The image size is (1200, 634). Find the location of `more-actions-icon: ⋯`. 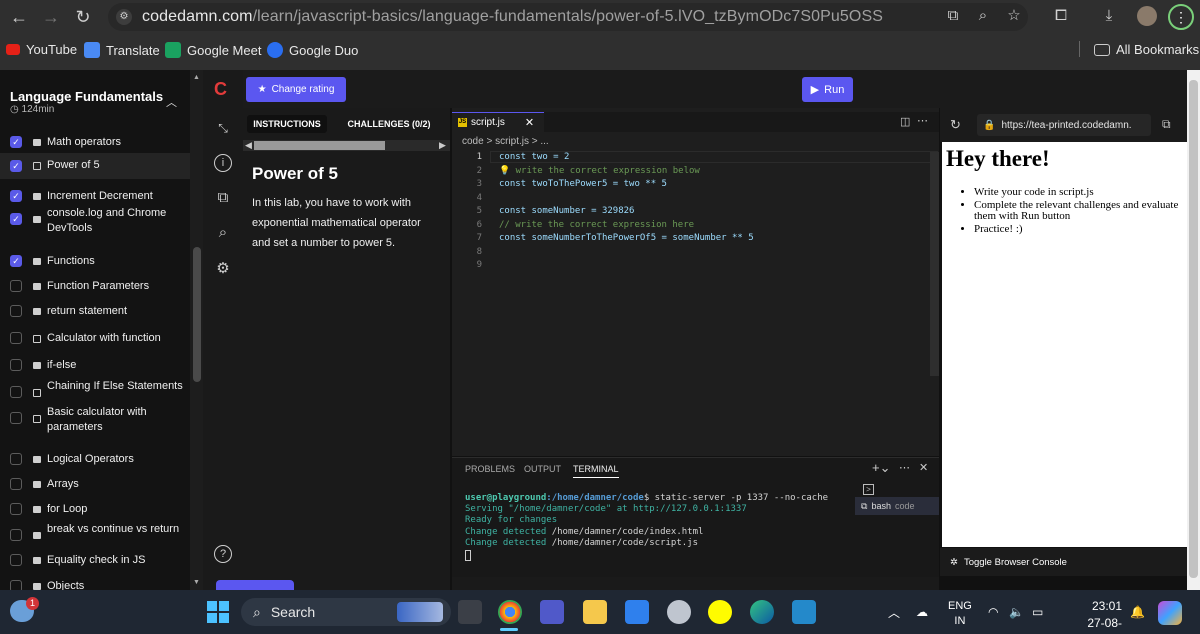

more-actions-icon: ⋯ is located at coordinates (922, 120).